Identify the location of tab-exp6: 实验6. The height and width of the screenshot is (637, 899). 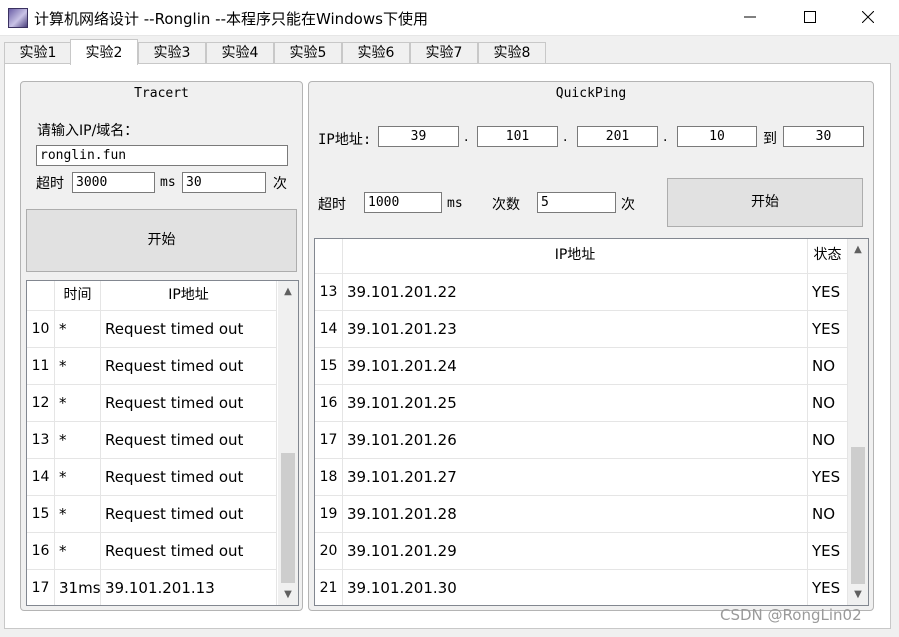
(376, 53).